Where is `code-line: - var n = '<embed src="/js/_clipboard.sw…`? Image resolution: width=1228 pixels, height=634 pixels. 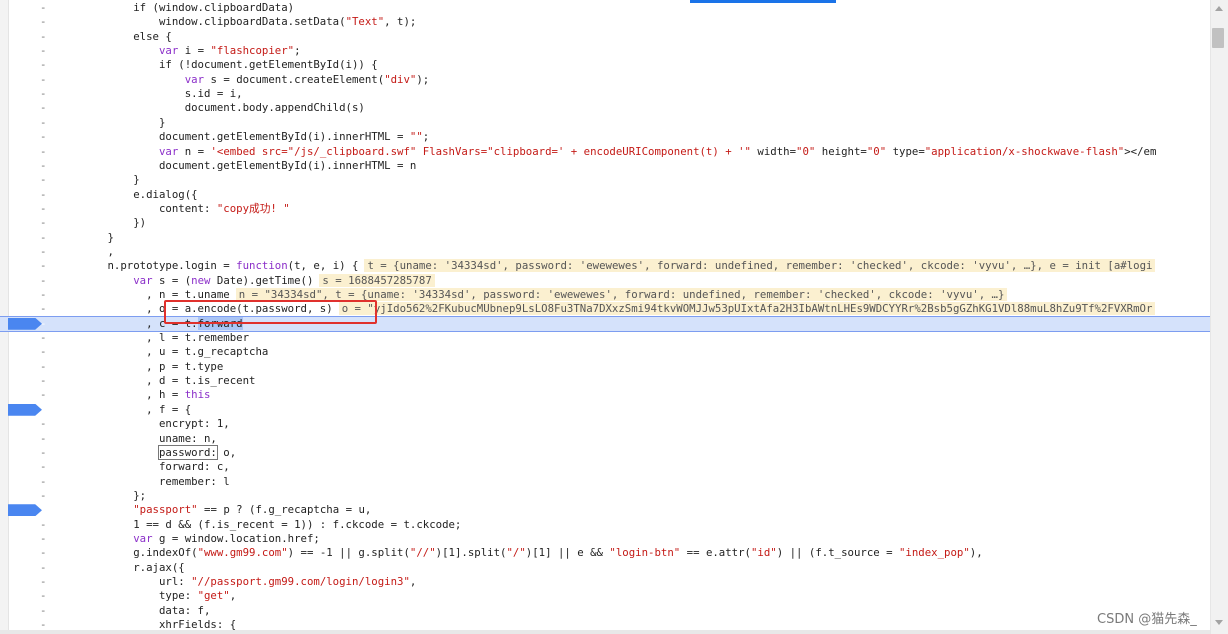
code-line: - var n = '<embed src="/js/_clipboard.sw… is located at coordinates (605, 152).